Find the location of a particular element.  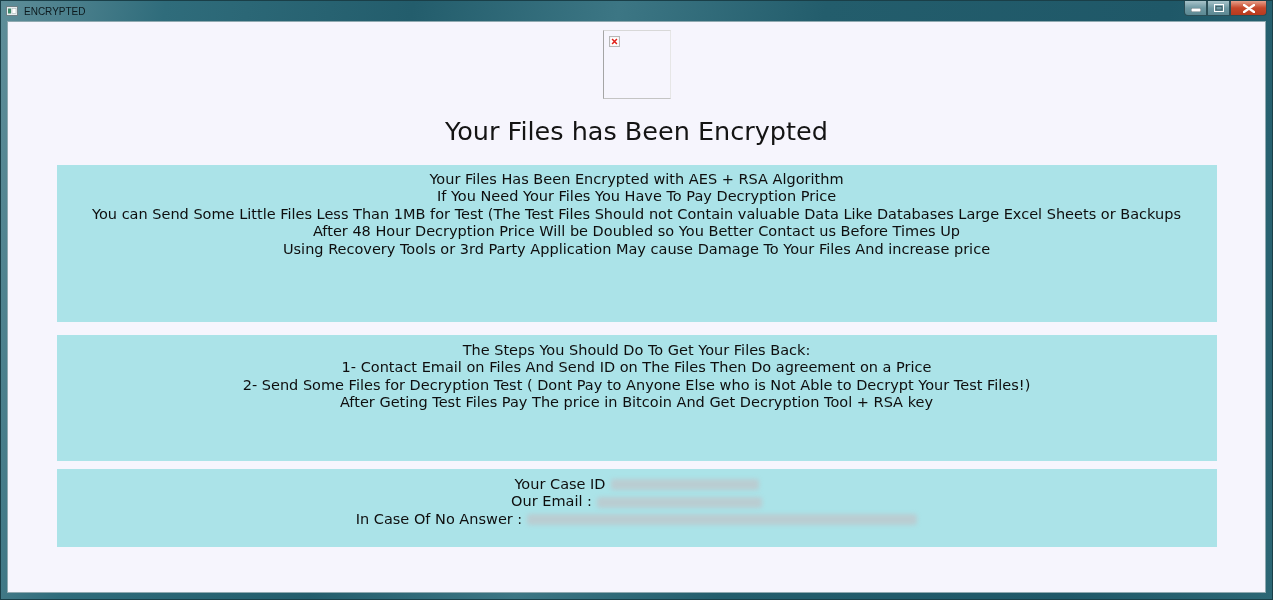

contact-label: Our Email : is located at coordinates (551, 502).